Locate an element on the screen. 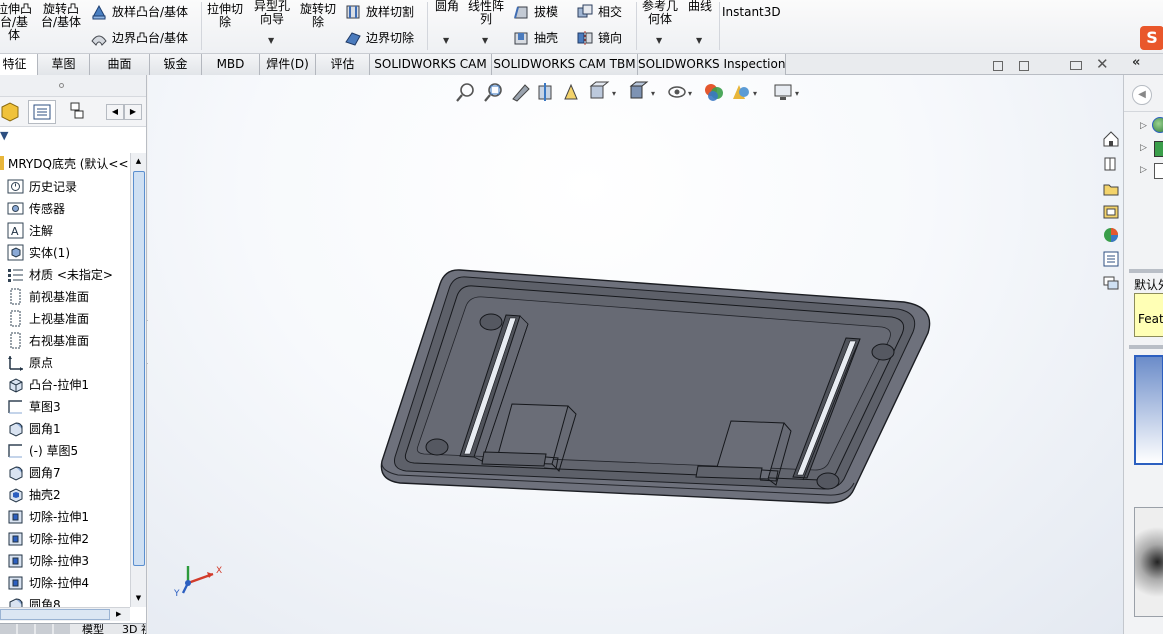 This screenshot has height=634, width=1163. tree-item: 原点 is located at coordinates (26, 362).